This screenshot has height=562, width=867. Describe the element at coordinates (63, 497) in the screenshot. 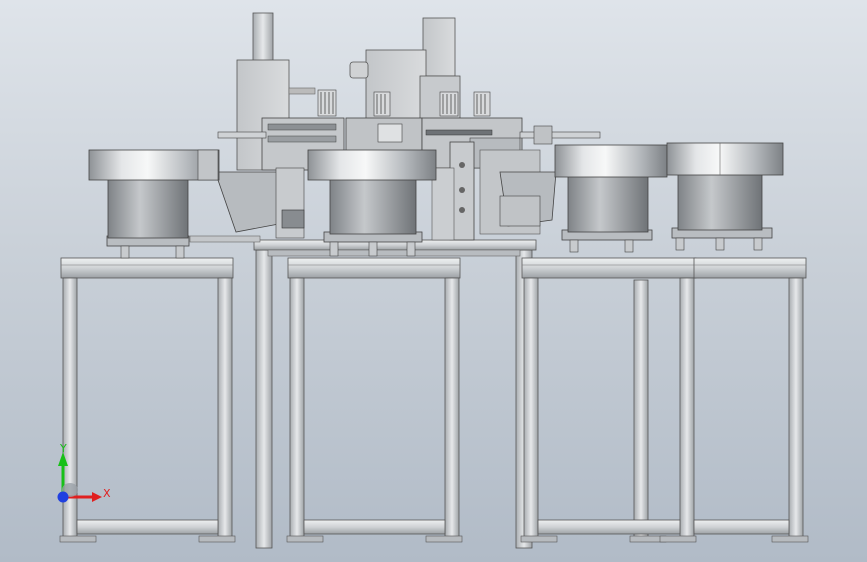

I see `z-axis-dot-icon` at that location.